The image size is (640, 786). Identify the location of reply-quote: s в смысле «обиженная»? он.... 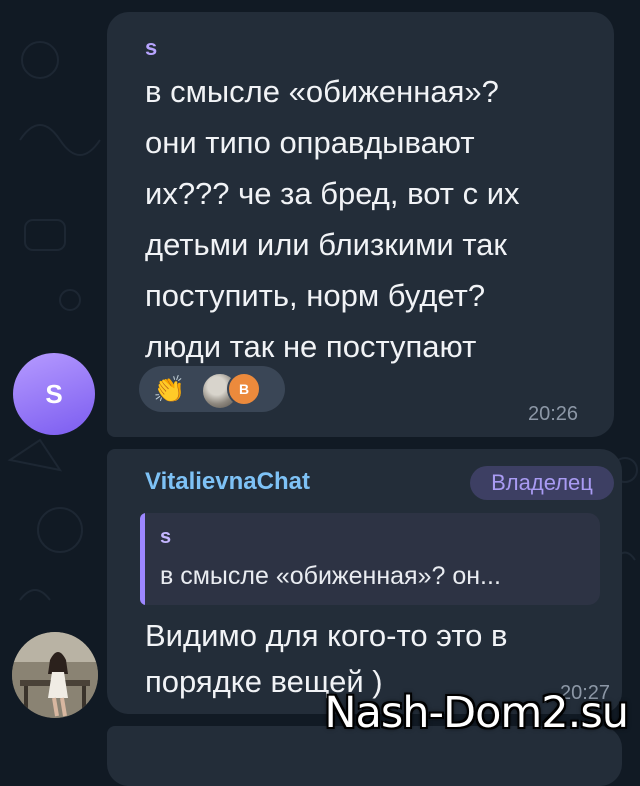
(370, 559).